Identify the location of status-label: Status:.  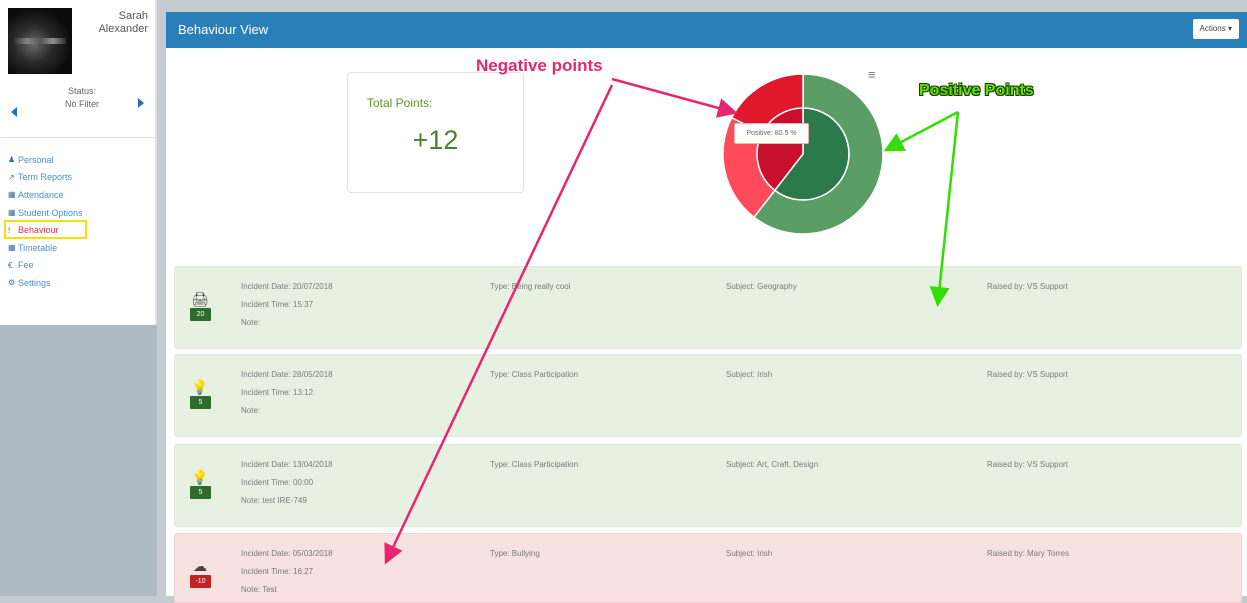
(81, 91).